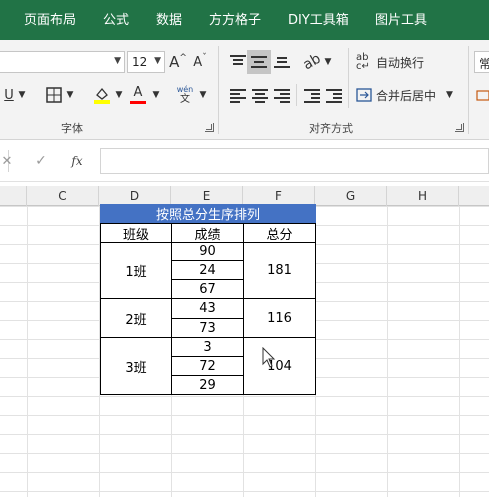 The height and width of the screenshot is (497, 489). I want to click on score-cell: 67, so click(207, 289).